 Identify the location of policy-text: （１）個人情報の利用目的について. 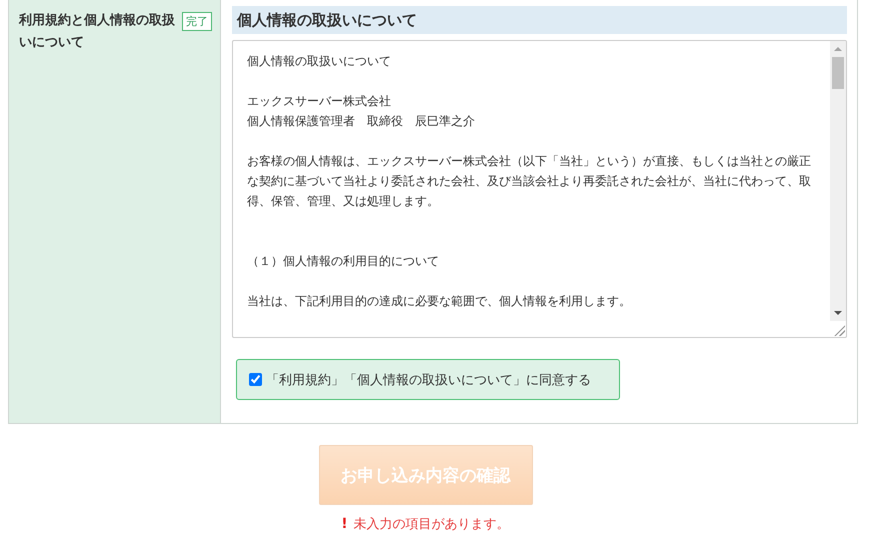
(343, 261).